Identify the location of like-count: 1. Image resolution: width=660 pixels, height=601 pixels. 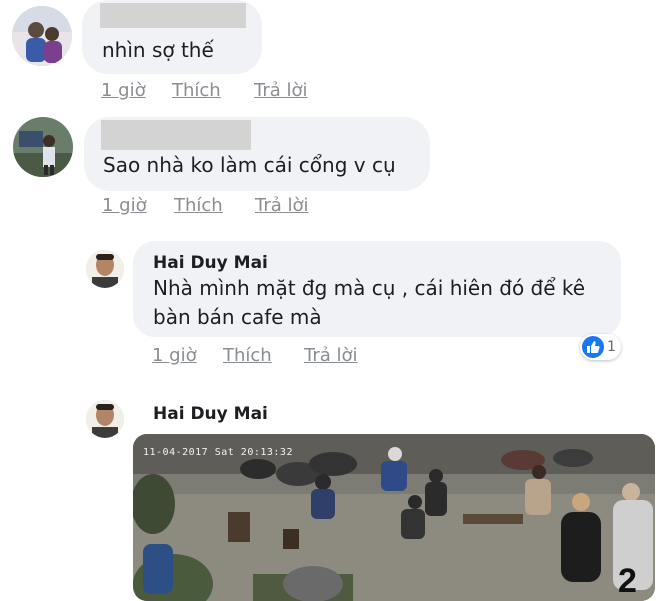
(611, 347).